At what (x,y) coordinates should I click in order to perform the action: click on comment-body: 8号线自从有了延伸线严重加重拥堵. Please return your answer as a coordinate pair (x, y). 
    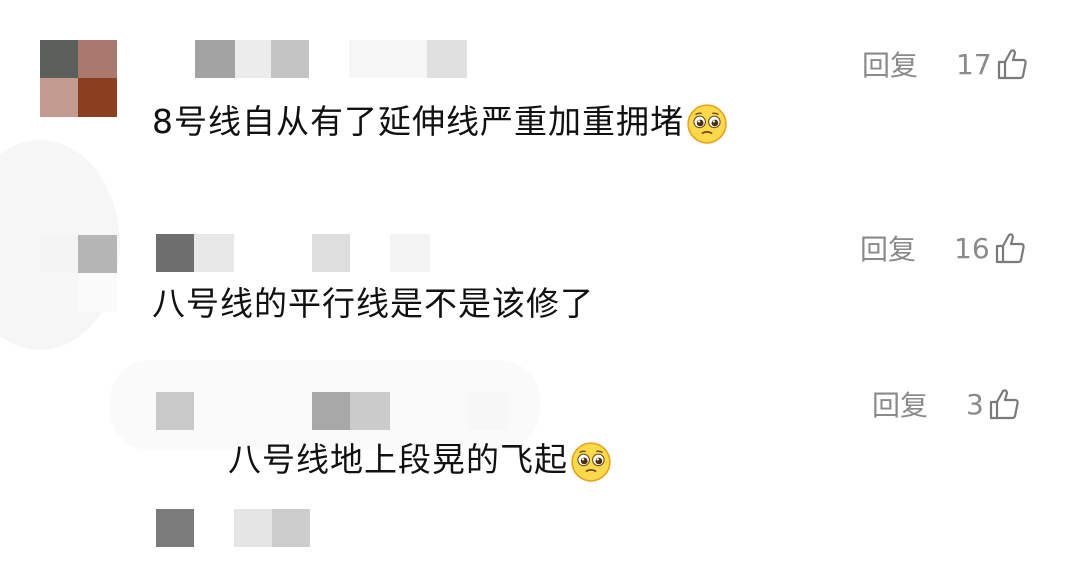
    Looking at the image, I should click on (418, 121).